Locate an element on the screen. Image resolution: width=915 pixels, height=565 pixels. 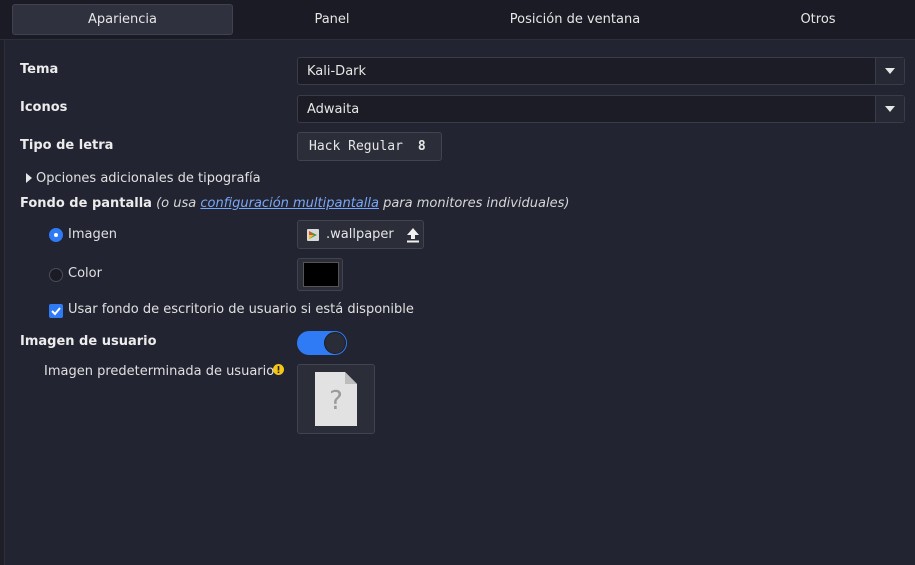
missing-image-icon: ? is located at coordinates (336, 399).